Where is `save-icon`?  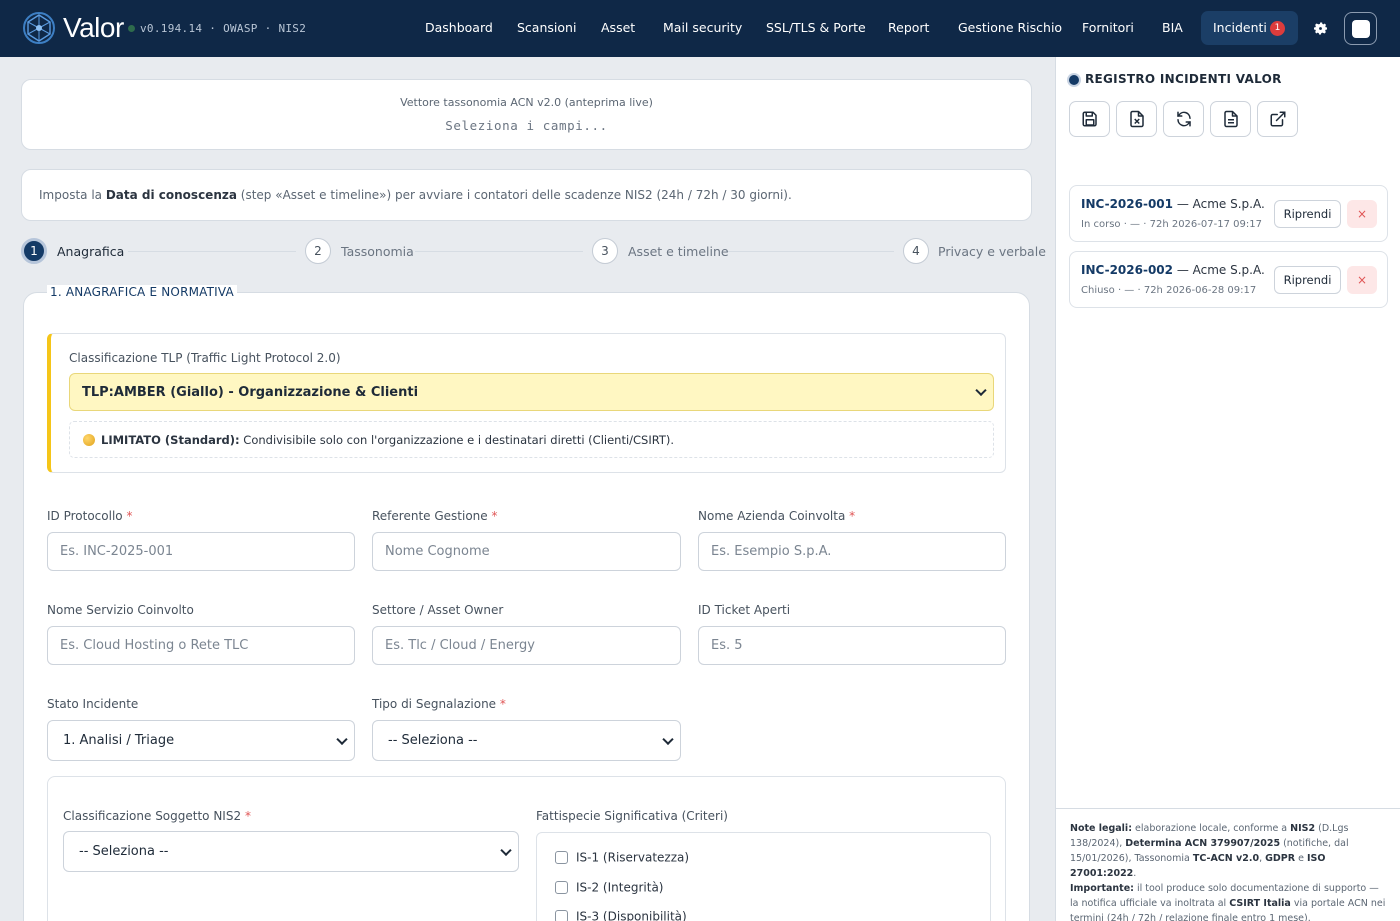
save-icon is located at coordinates (1089, 119).